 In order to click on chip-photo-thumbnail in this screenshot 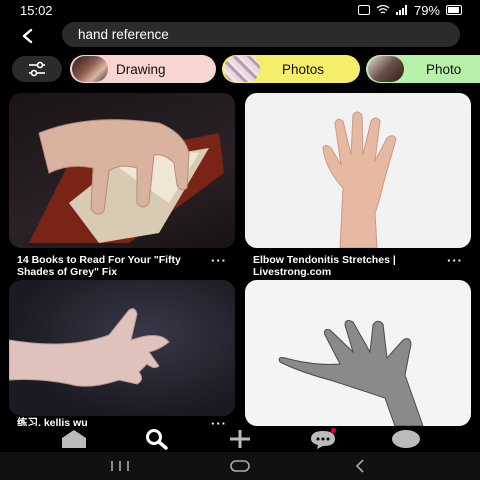, I will do `click(386, 69)`.